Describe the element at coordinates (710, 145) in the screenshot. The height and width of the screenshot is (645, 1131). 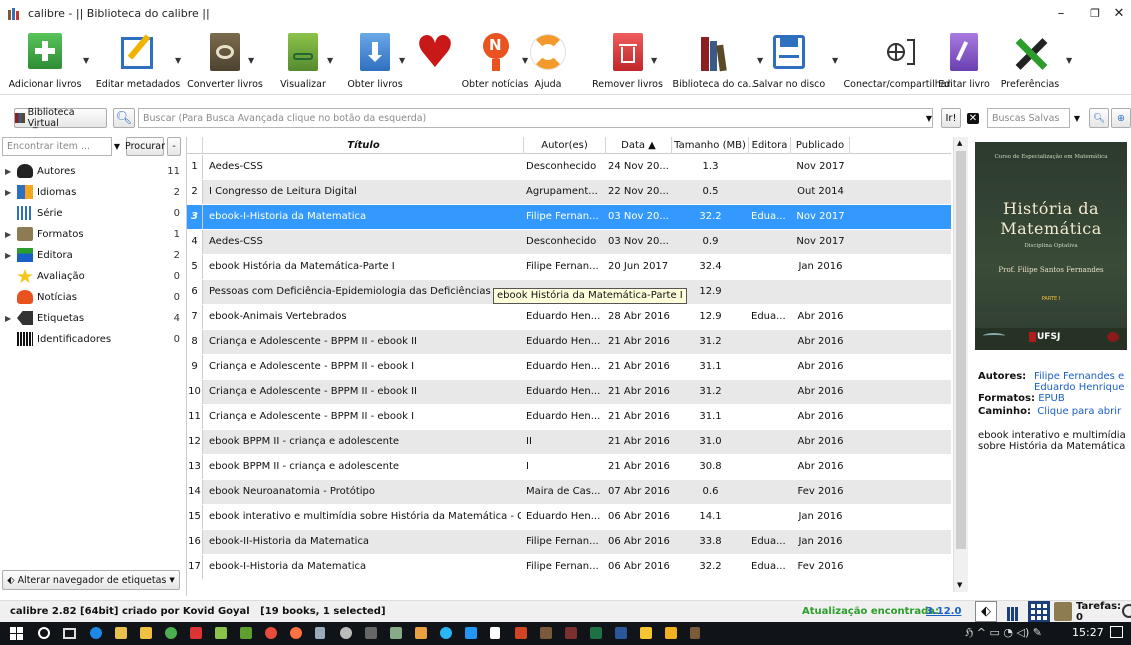
I see `column-header-size: Tamanho (MB)` at that location.